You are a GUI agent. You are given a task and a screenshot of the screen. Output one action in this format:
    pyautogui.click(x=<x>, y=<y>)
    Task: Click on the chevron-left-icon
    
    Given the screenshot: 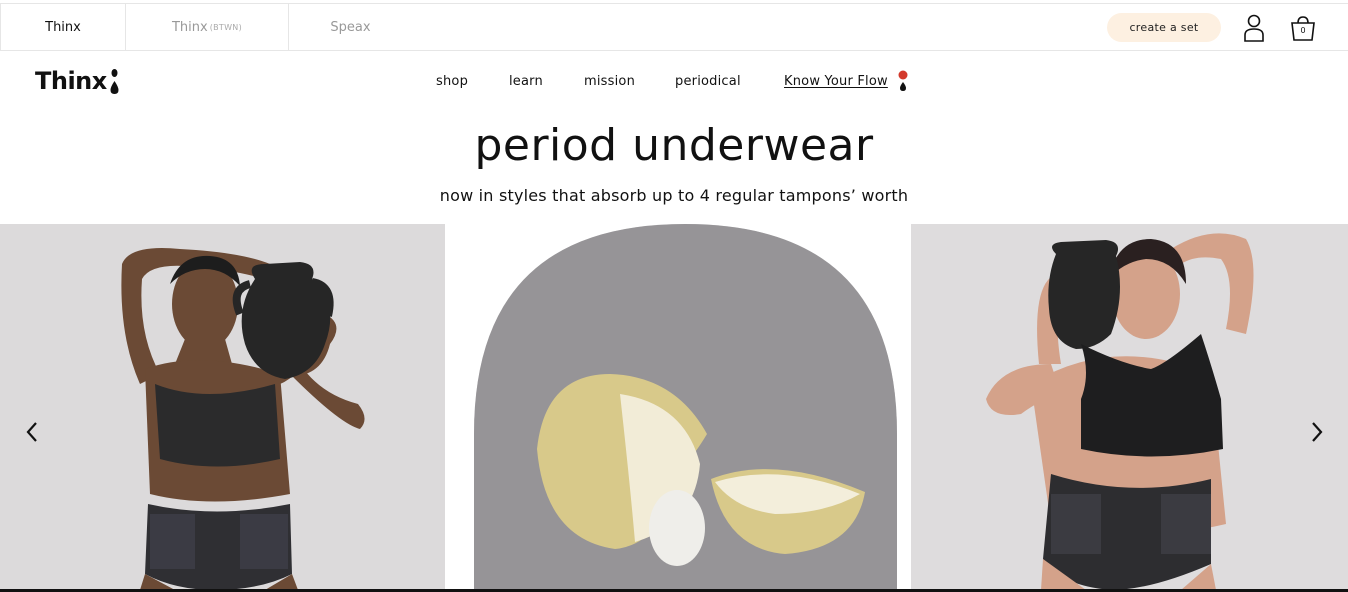 What is the action you would take?
    pyautogui.click(x=31, y=432)
    